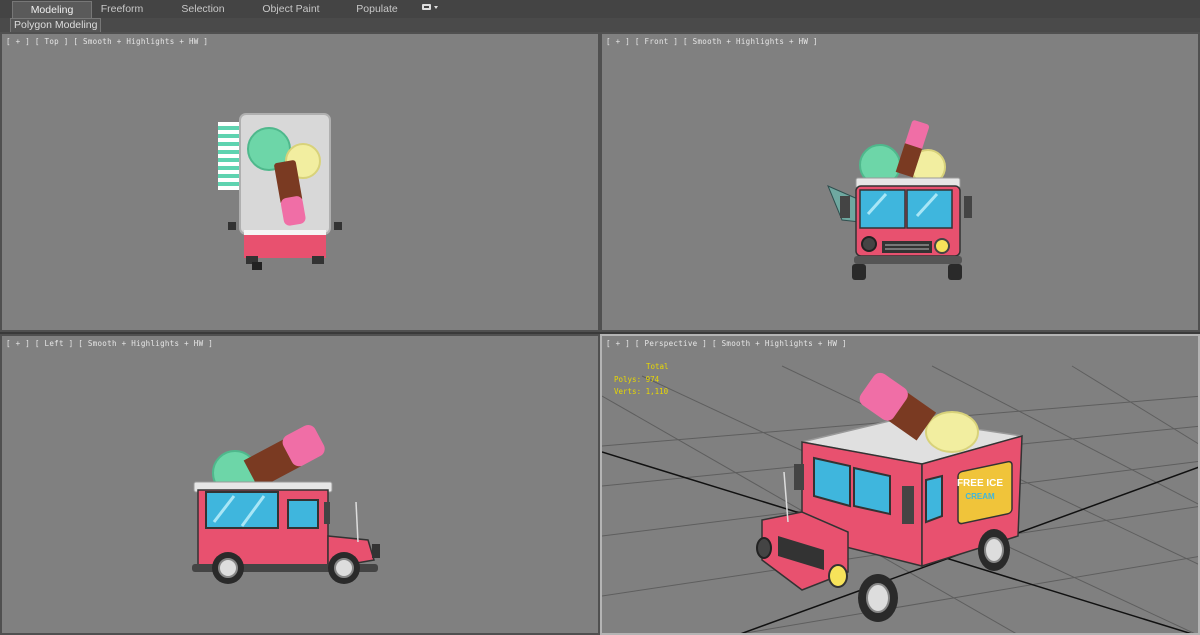  I want to click on tab-freeform: Freeform, so click(122, 9).